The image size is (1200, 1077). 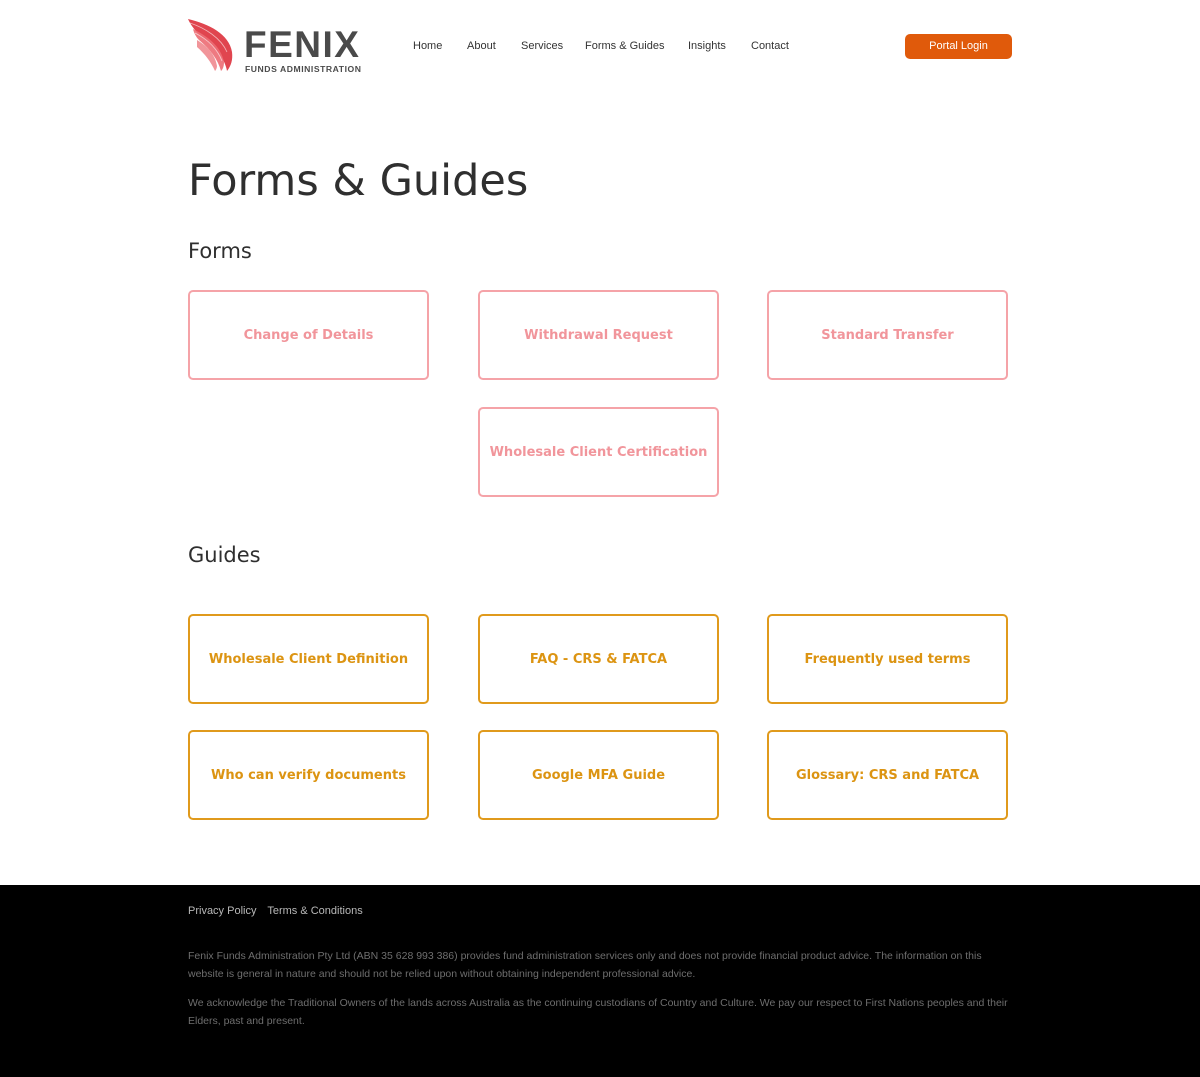 What do you see at coordinates (958, 46) in the screenshot?
I see `portal-login-button: Portal Login` at bounding box center [958, 46].